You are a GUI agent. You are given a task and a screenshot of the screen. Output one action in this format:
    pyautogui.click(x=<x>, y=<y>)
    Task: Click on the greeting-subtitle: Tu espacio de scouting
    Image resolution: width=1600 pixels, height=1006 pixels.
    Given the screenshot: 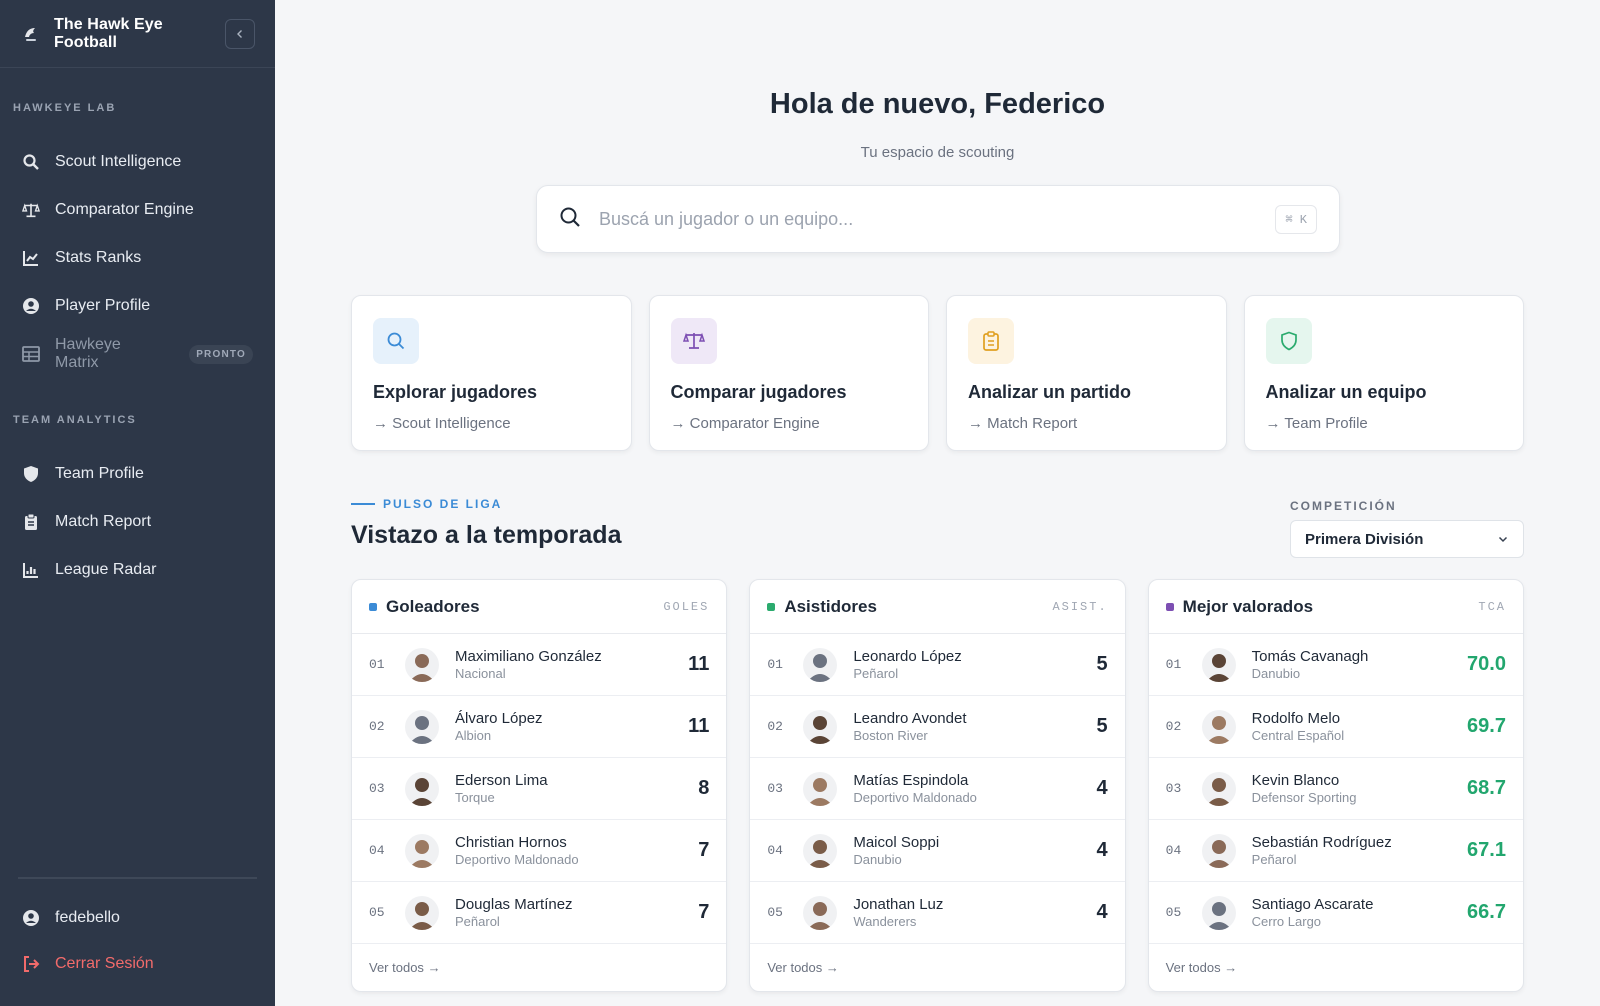 What is the action you would take?
    pyautogui.click(x=937, y=152)
    